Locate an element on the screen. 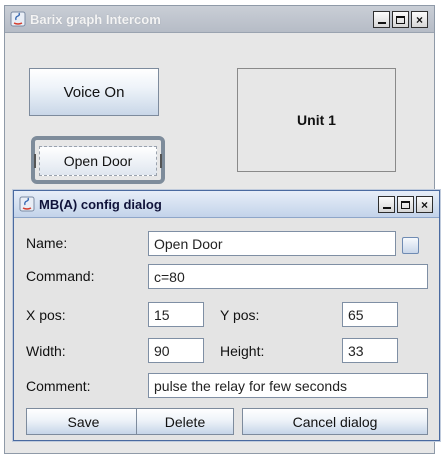 This screenshot has height=456, width=442. ypos-label: Y pos: is located at coordinates (240, 315).